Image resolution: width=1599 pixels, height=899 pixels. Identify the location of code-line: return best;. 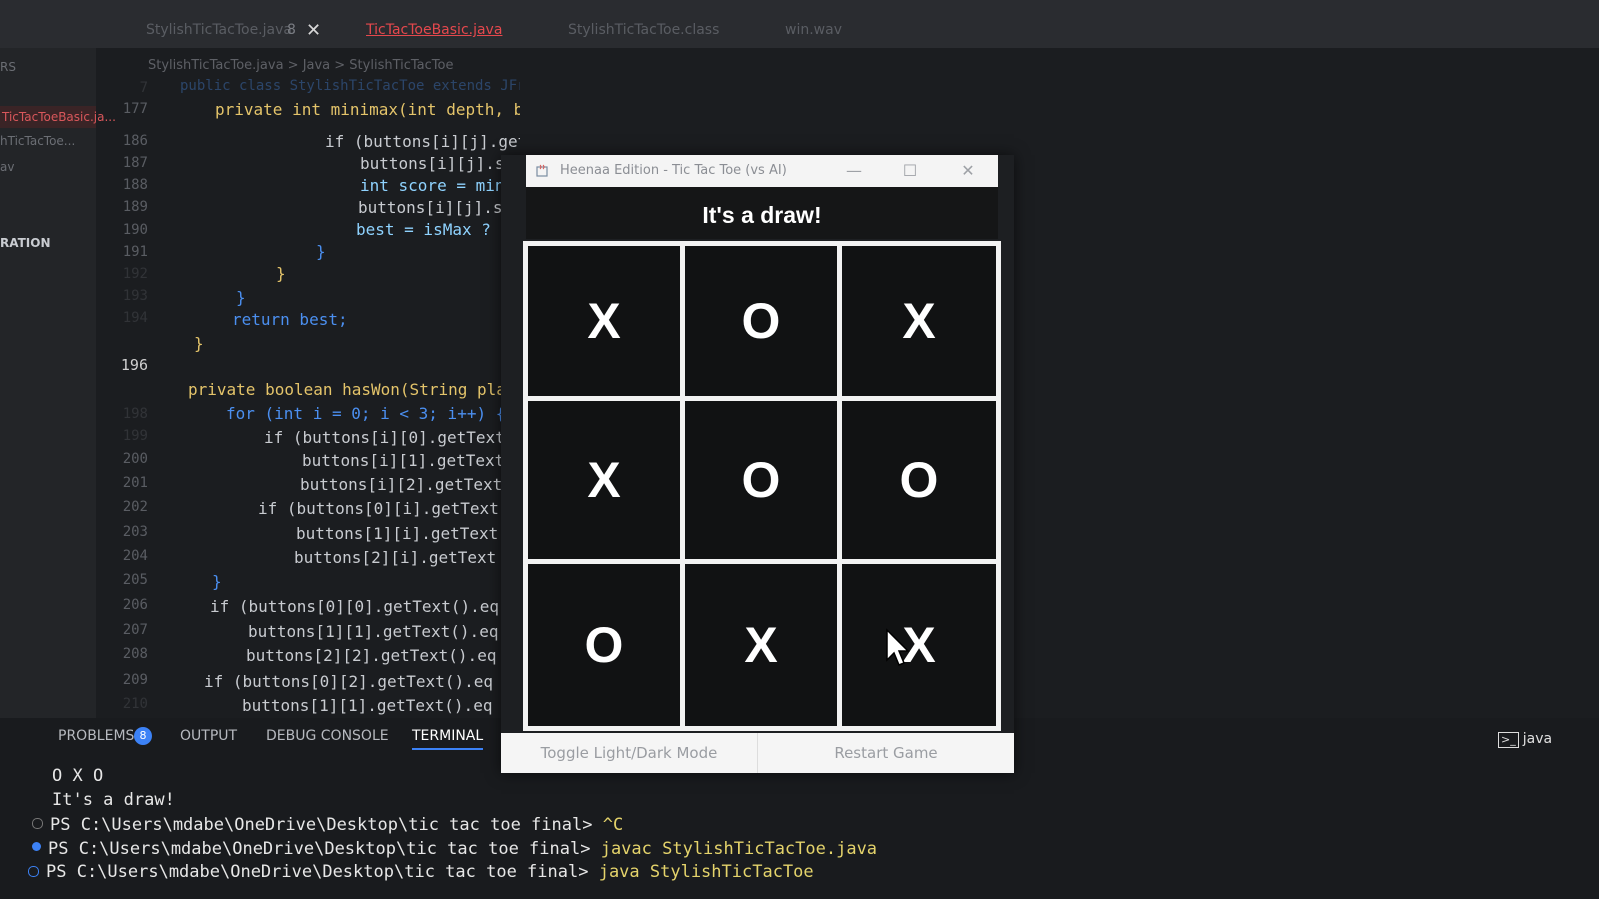
(290, 319).